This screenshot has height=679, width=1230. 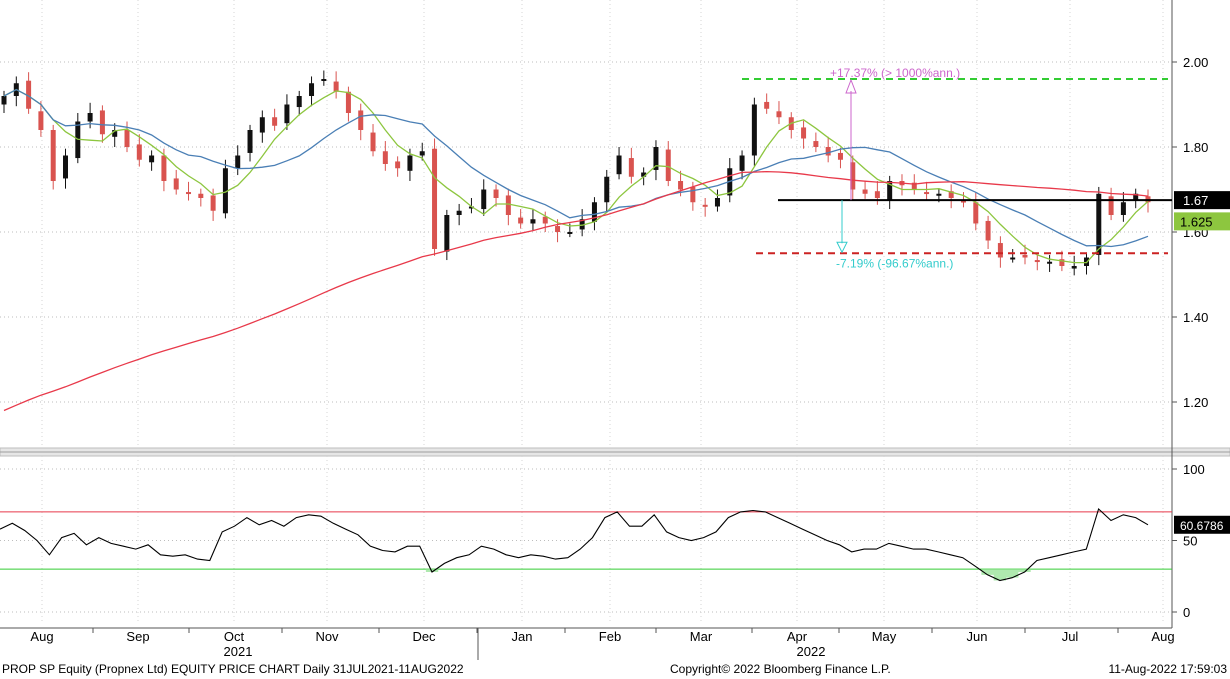 I want to click on annotation-up-label: +17.37% (> 1000%ann.), so click(x=895, y=73).